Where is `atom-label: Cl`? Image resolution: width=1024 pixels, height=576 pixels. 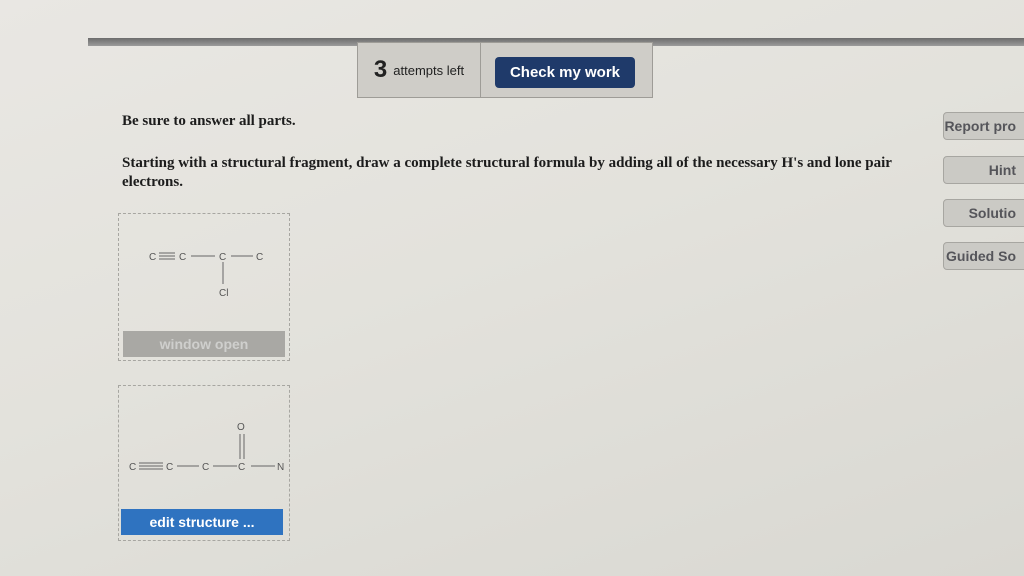 atom-label: Cl is located at coordinates (223, 293).